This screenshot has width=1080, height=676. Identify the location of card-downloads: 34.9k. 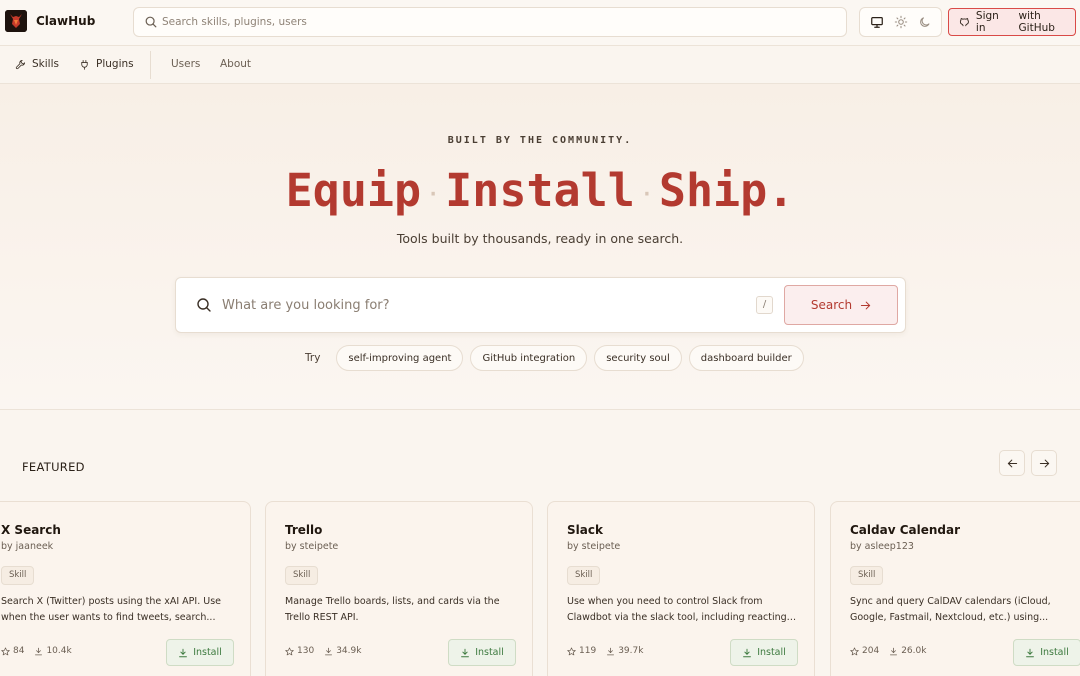
(349, 651).